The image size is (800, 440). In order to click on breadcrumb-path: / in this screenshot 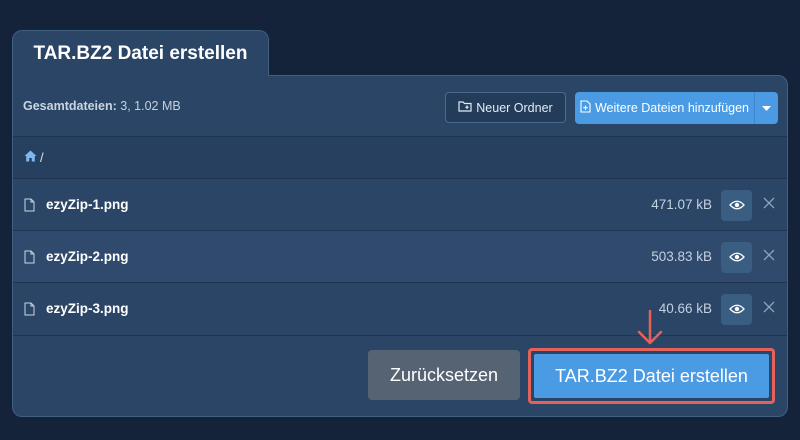, I will do `click(42, 157)`.